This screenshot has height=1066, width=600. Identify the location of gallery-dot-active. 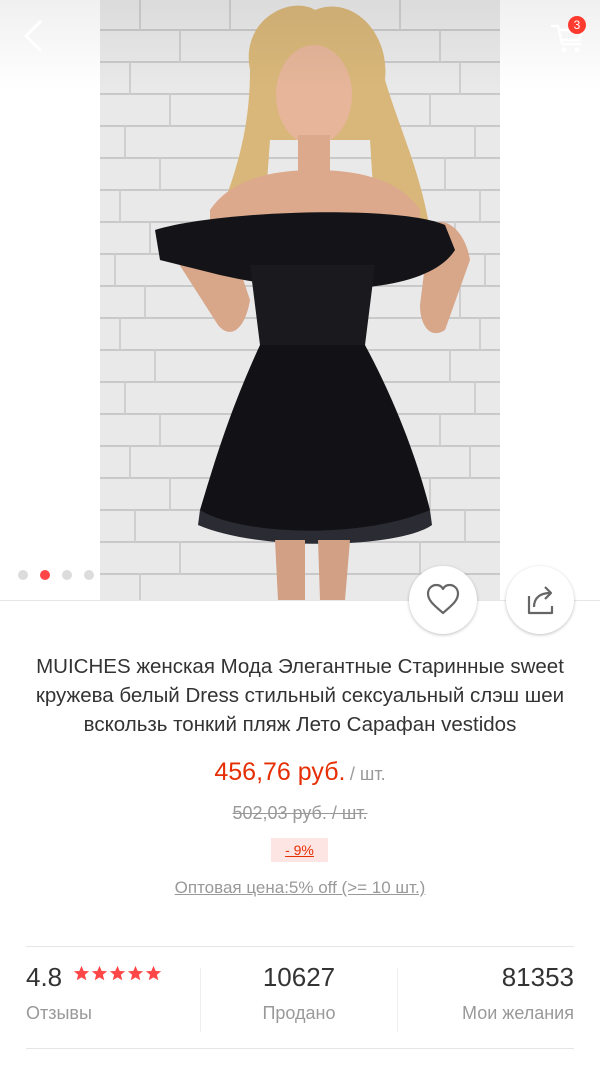
(45, 575).